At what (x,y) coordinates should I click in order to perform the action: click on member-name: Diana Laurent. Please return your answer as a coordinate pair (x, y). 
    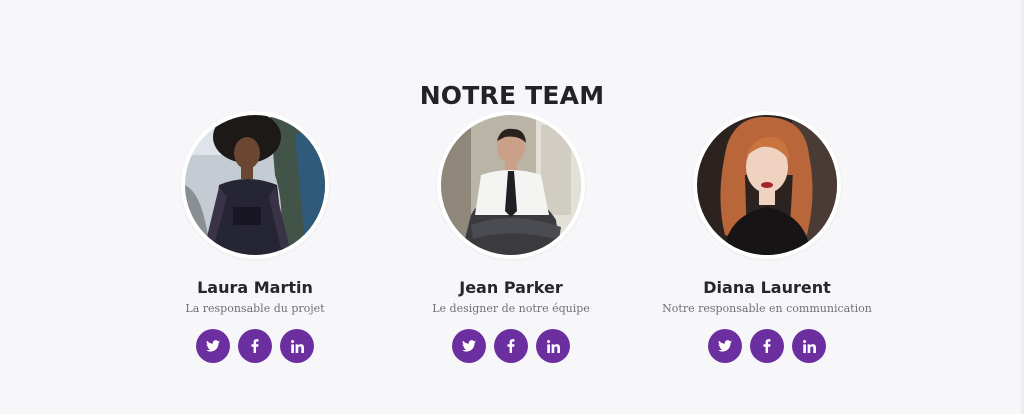
    Looking at the image, I should click on (767, 287).